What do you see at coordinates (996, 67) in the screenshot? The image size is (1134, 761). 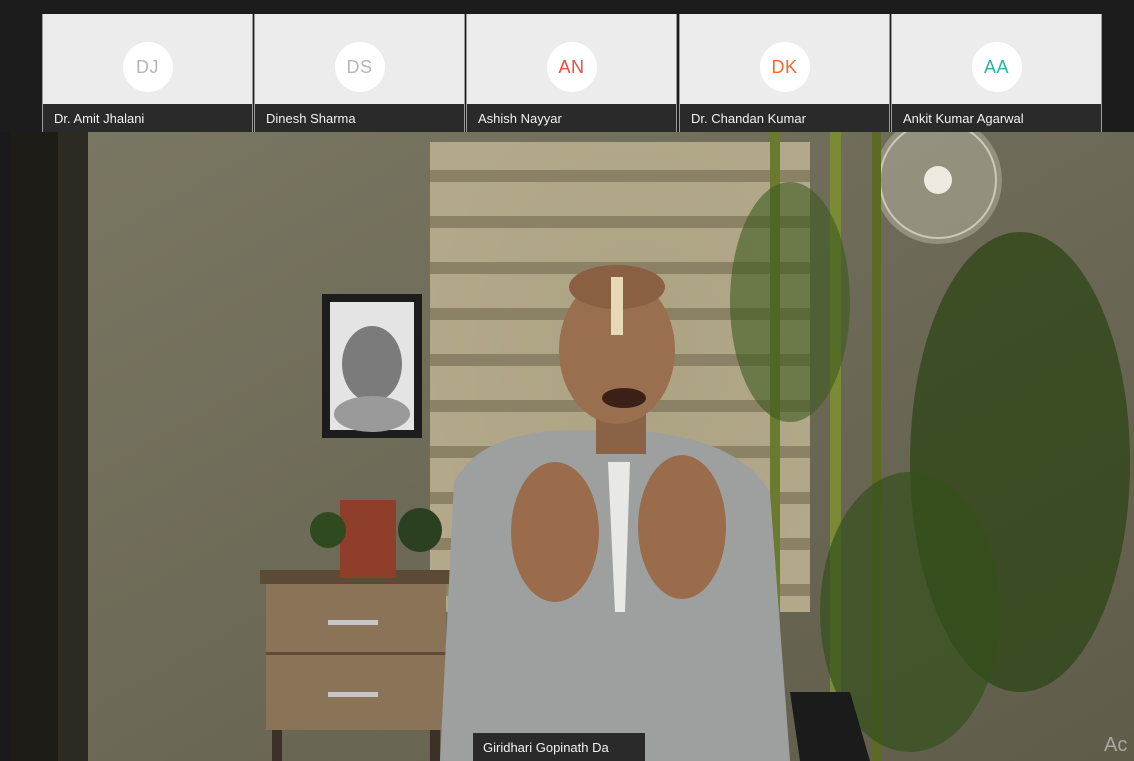 I see `avatar: AA` at bounding box center [996, 67].